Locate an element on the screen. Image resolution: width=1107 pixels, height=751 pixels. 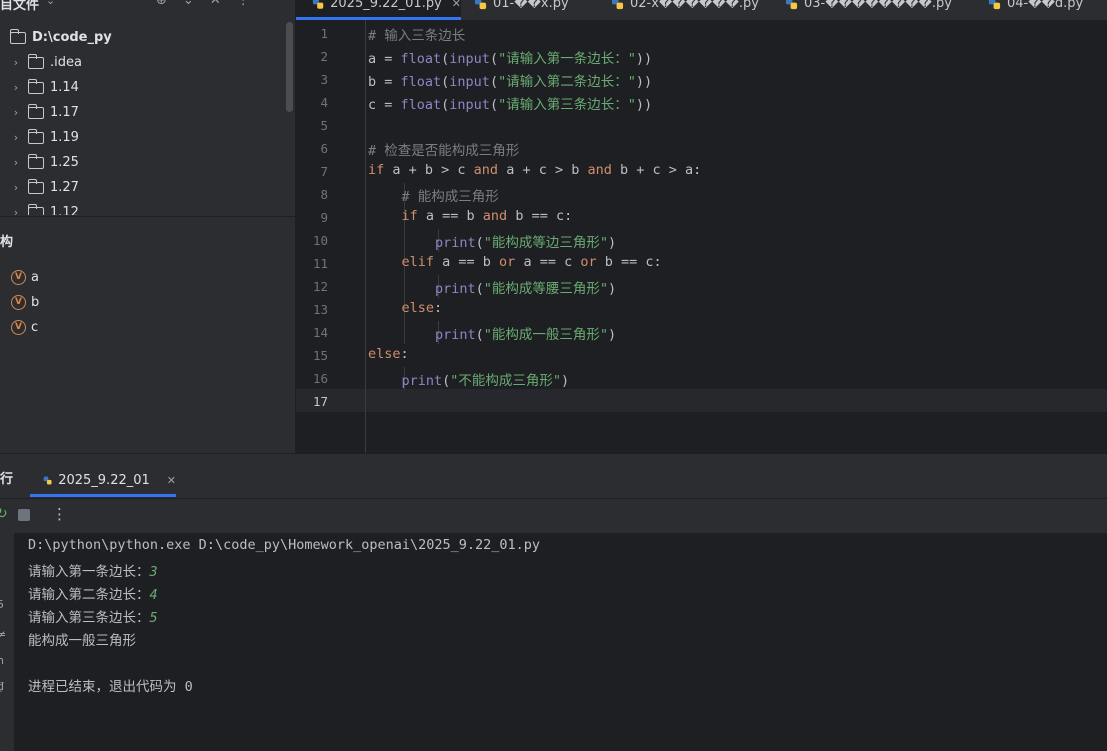
console-text: 能构成一般三角形 is located at coordinates (82, 641).